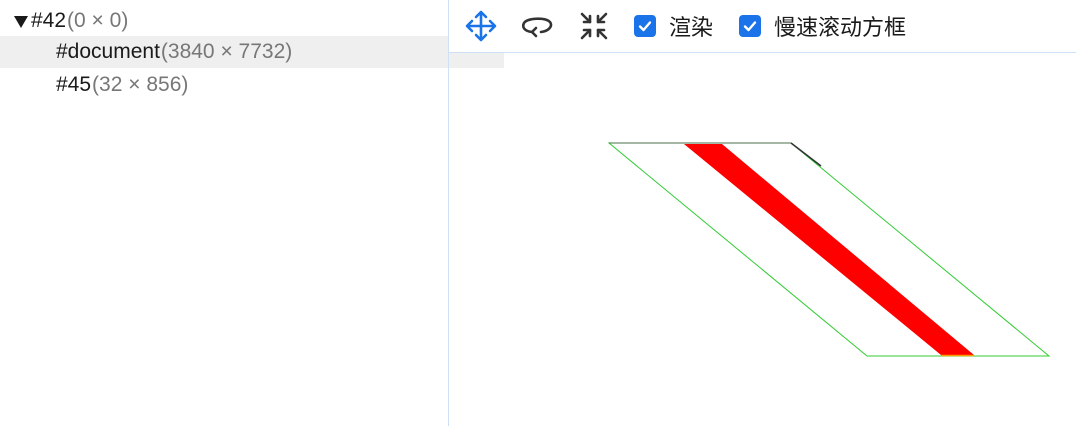  I want to click on paint-checkbox-item: 渲染, so click(673, 26).